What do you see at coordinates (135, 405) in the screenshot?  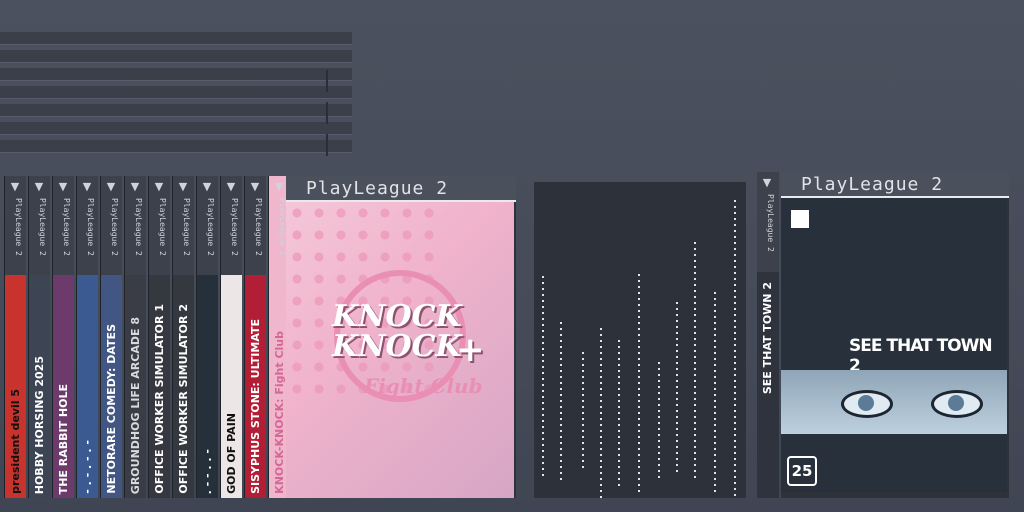 I see `spine-title: GROUNDHOG LIFE ARCADE 8` at bounding box center [135, 405].